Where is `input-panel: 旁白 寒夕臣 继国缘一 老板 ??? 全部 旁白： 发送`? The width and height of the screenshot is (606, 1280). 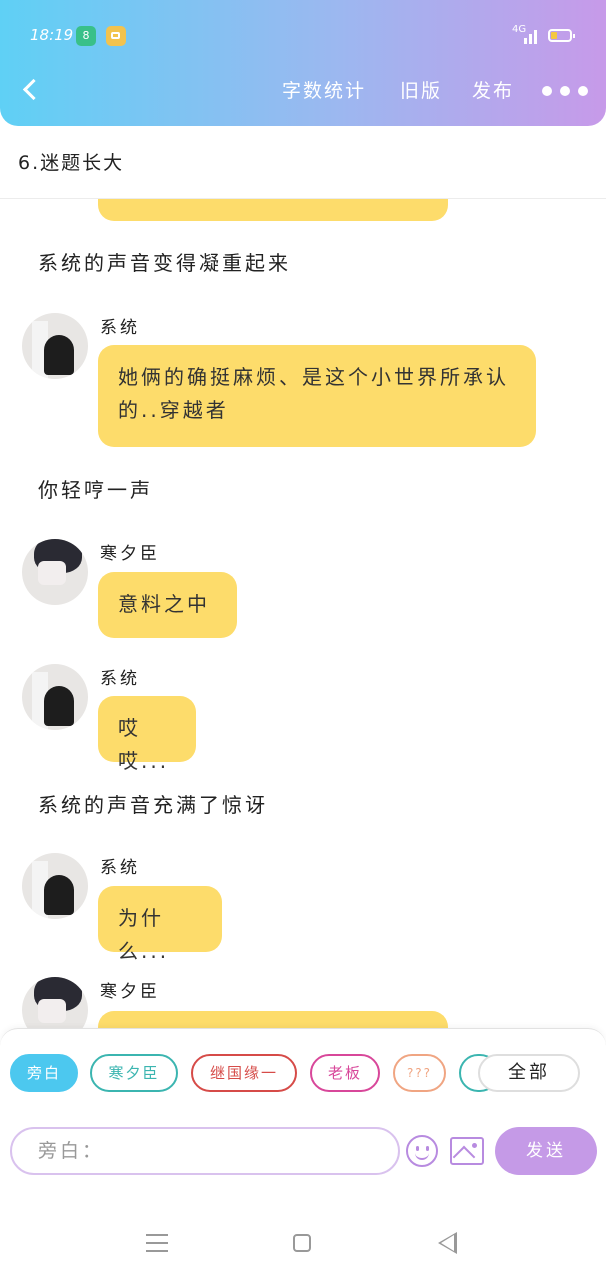 input-panel: 旁白 寒夕臣 继国缘一 老板 ??? 全部 旁白： 发送 is located at coordinates (303, 1102).